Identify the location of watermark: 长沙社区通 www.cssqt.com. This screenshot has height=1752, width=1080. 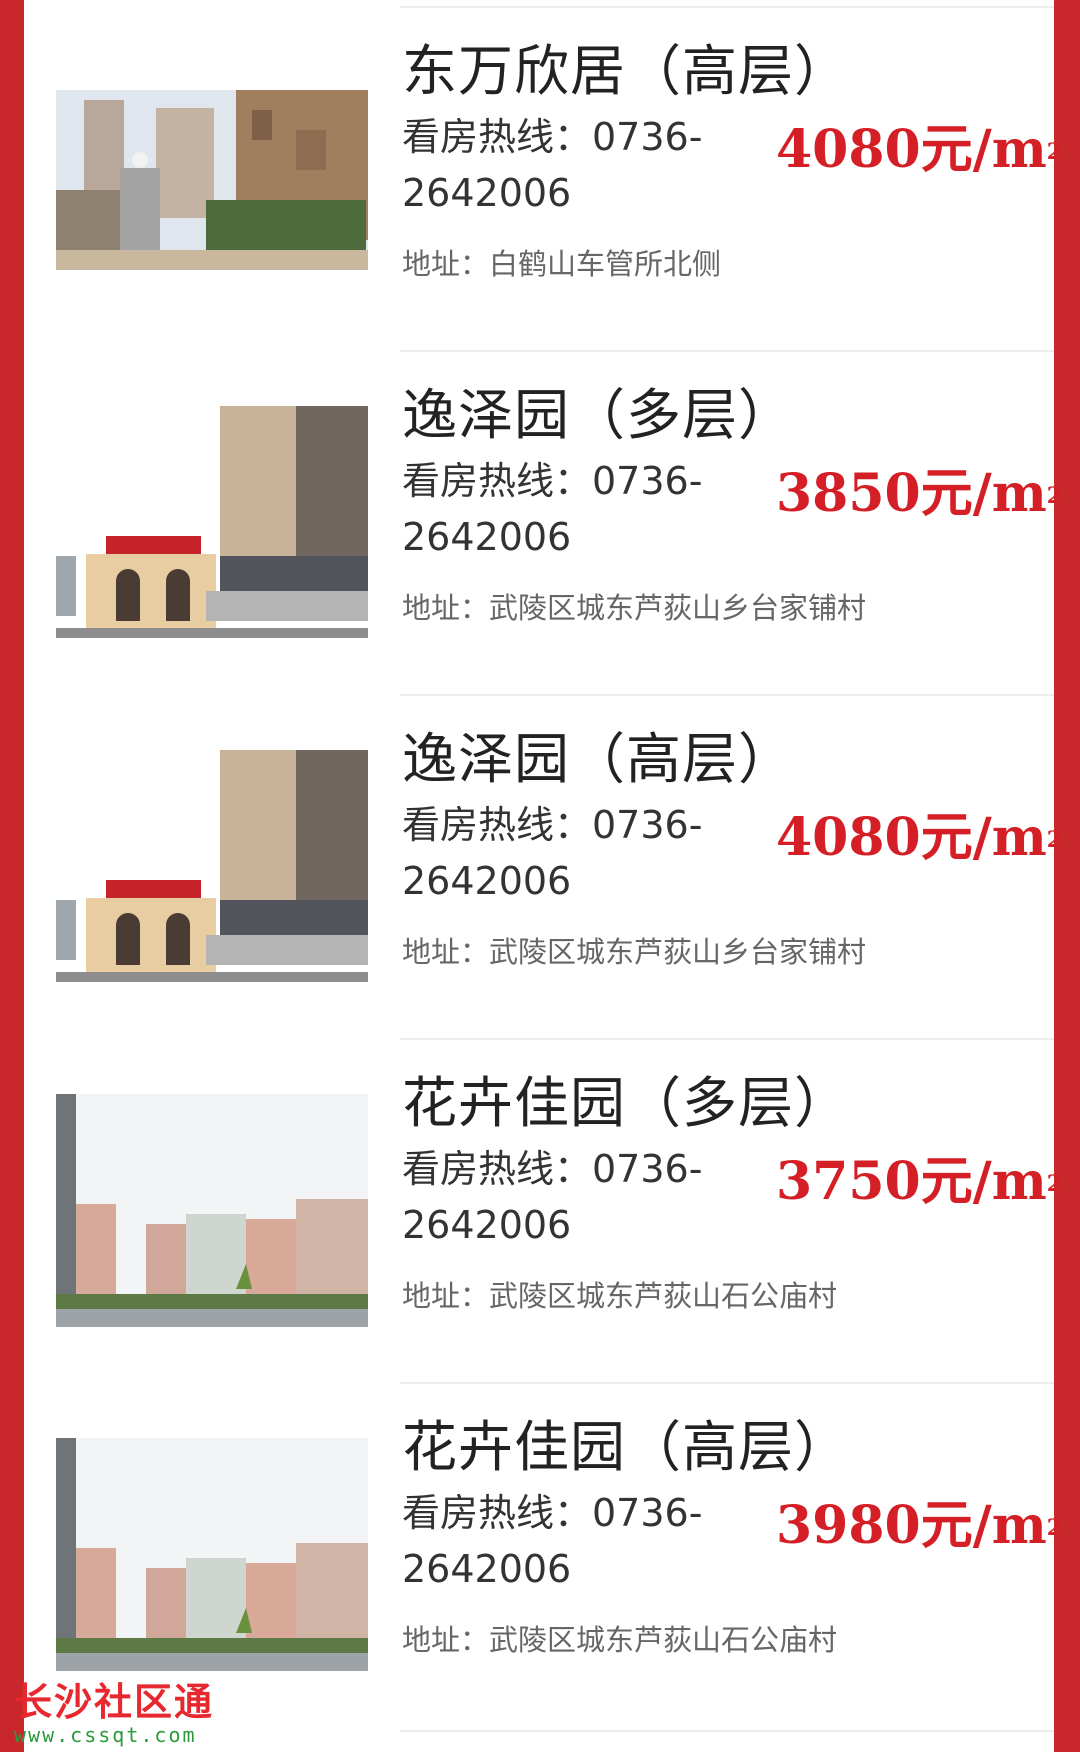
(124, 1713).